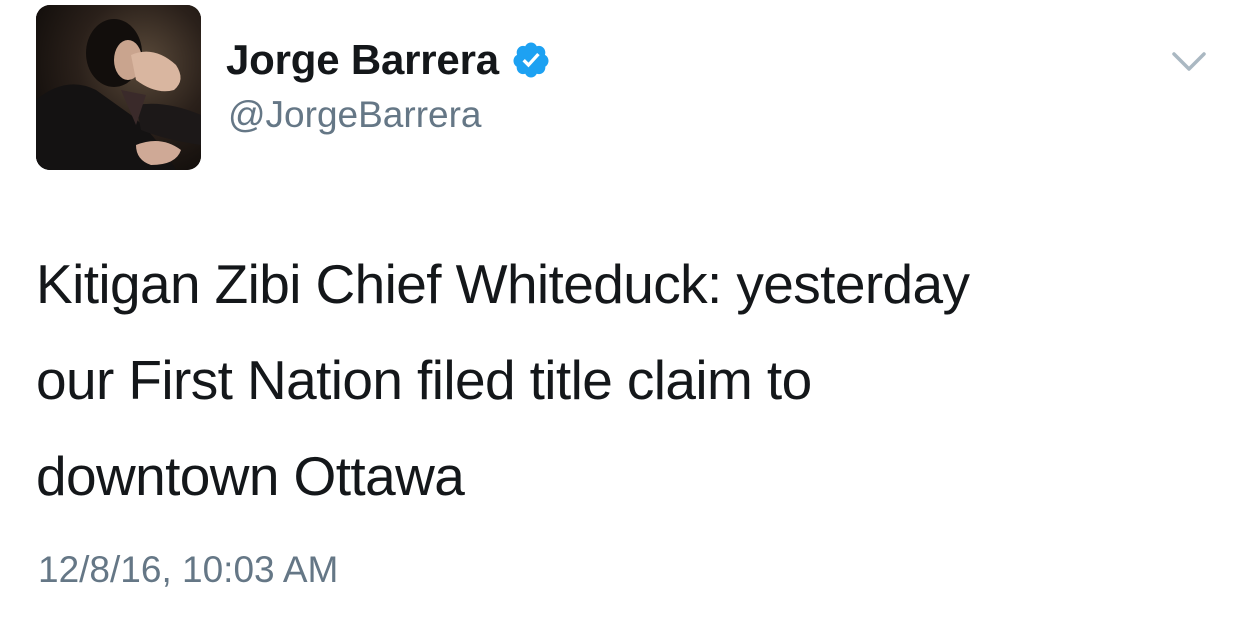 Image resolution: width=1242 pixels, height=624 pixels. What do you see at coordinates (531, 60) in the screenshot?
I see `verified-badge-icon` at bounding box center [531, 60].